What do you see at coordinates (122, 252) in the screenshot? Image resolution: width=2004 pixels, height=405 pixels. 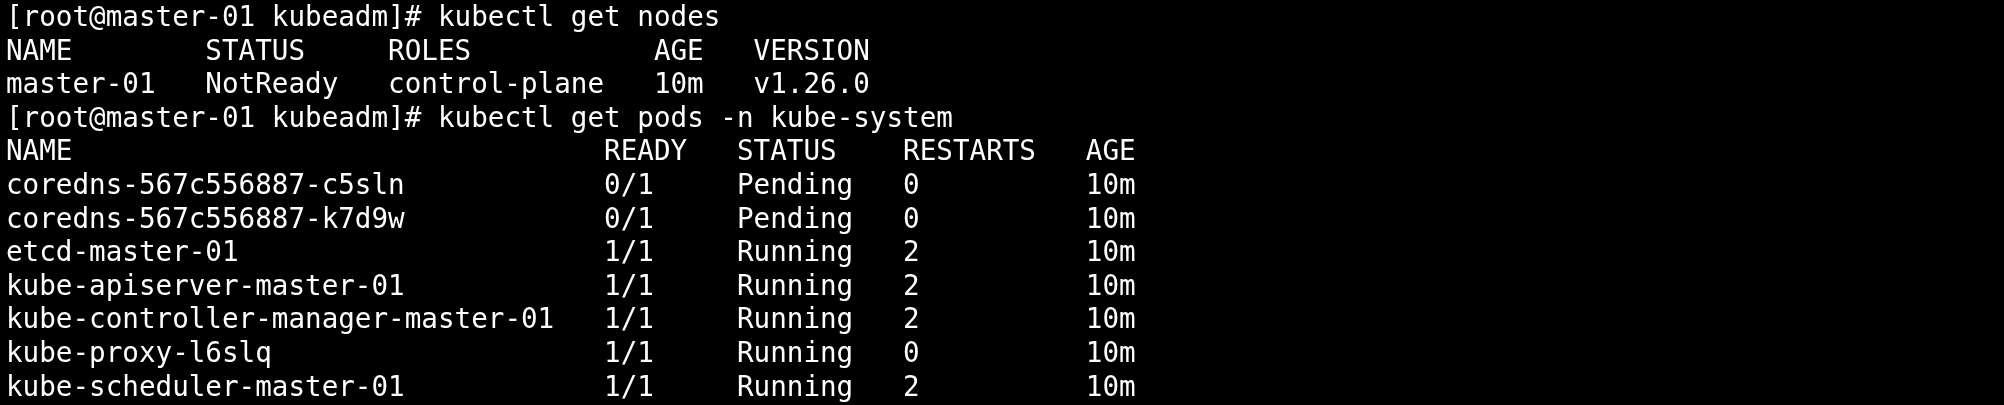 I see `table-cell: etcd-master-01` at bounding box center [122, 252].